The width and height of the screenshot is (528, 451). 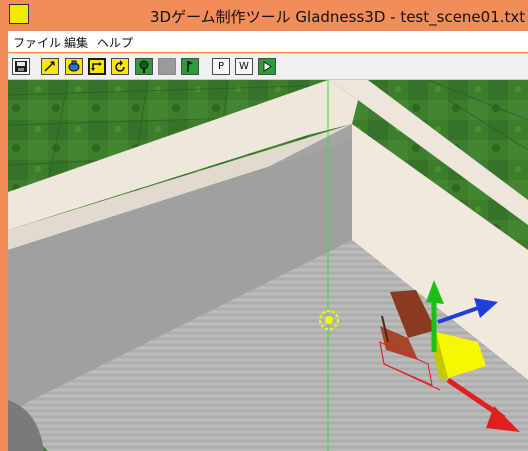 I want to click on menu-help: ヘルプ, so click(x=115, y=42).